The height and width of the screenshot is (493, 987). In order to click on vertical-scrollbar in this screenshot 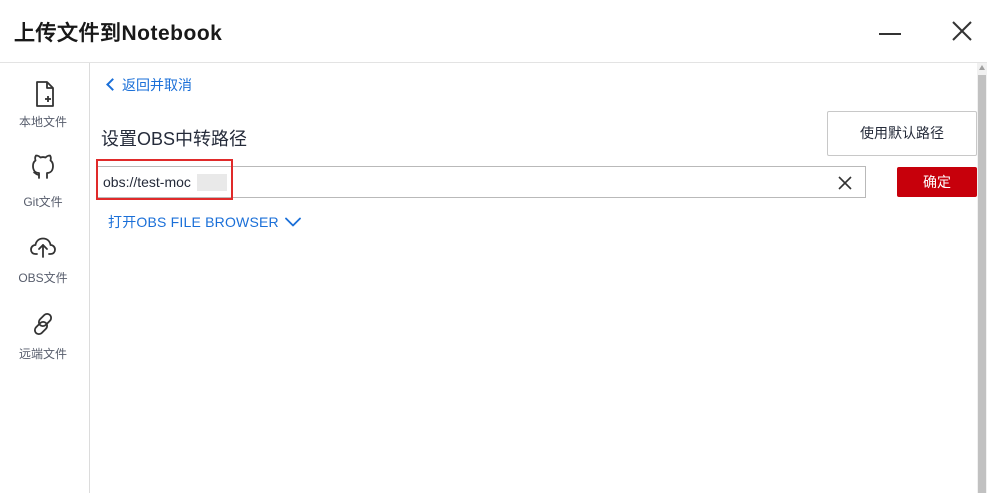, I will do `click(982, 278)`.